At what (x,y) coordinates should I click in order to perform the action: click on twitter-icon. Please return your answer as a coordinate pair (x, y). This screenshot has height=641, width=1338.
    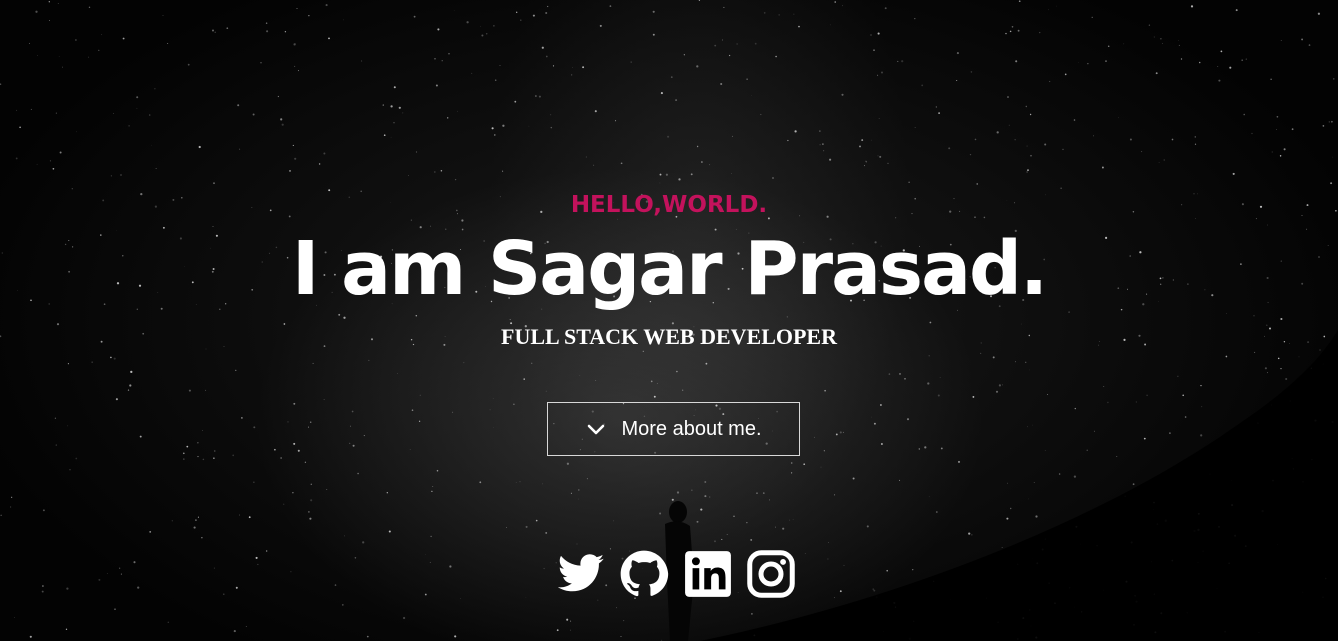
    Looking at the image, I should click on (580, 573).